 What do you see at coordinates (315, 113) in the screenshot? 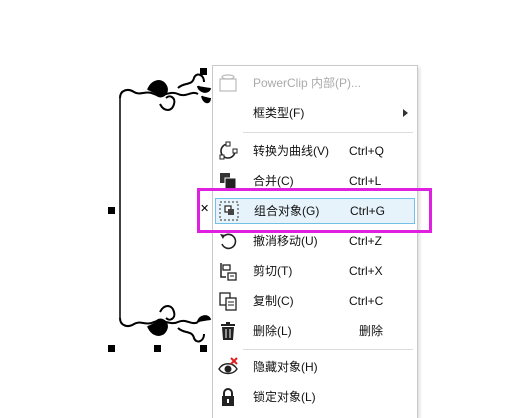
I see `menu-item-frame-type: 框类型(F)` at bounding box center [315, 113].